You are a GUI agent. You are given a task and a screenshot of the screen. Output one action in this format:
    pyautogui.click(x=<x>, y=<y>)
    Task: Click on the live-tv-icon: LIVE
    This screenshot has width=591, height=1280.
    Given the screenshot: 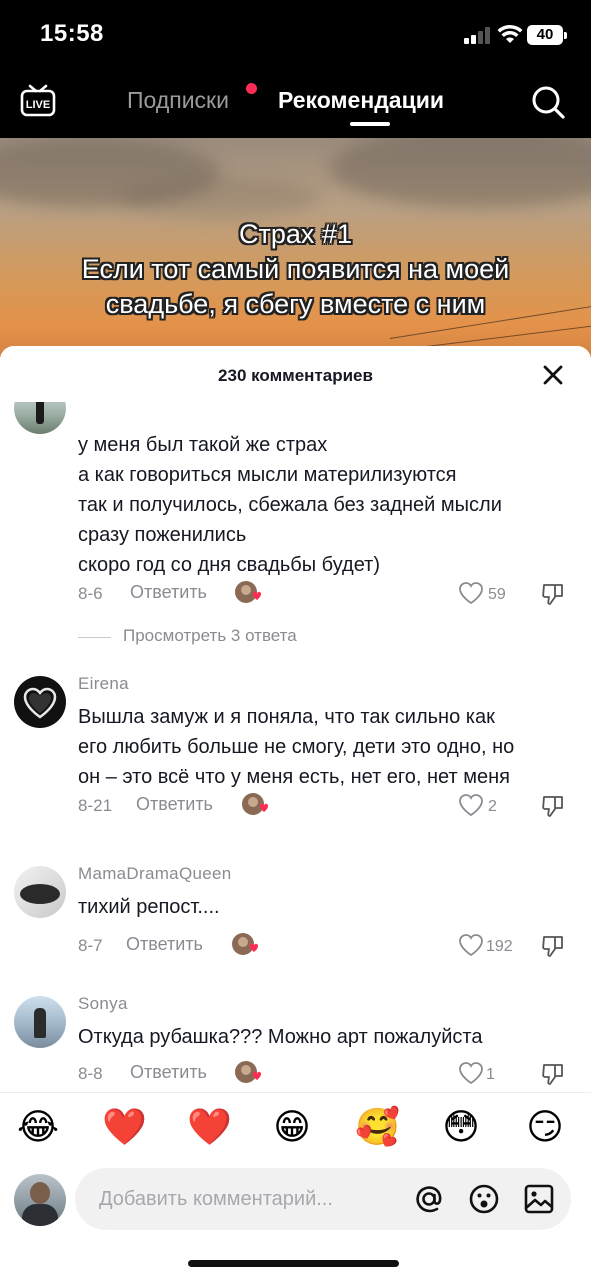 What is the action you would take?
    pyautogui.click(x=38, y=100)
    